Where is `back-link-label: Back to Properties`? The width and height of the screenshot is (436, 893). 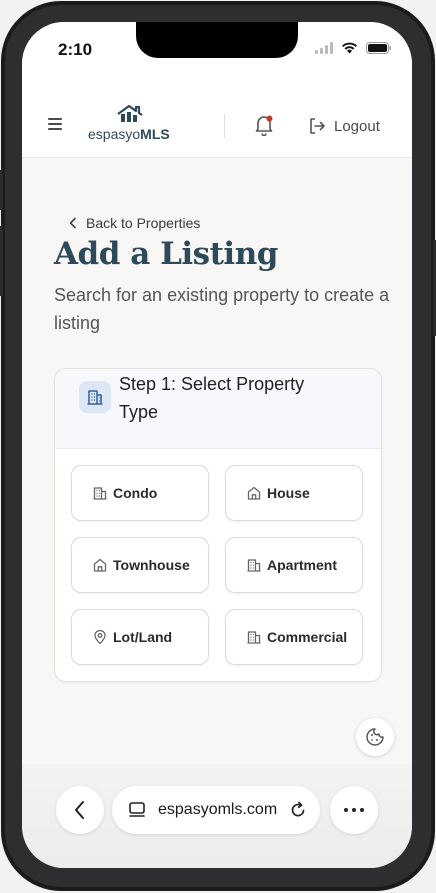 back-link-label: Back to Properties is located at coordinates (143, 223).